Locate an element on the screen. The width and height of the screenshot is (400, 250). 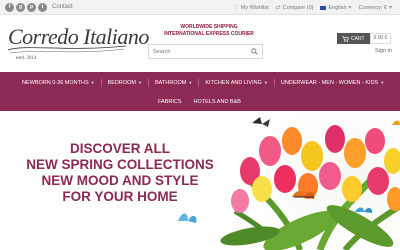
search-input is located at coordinates (199, 51).